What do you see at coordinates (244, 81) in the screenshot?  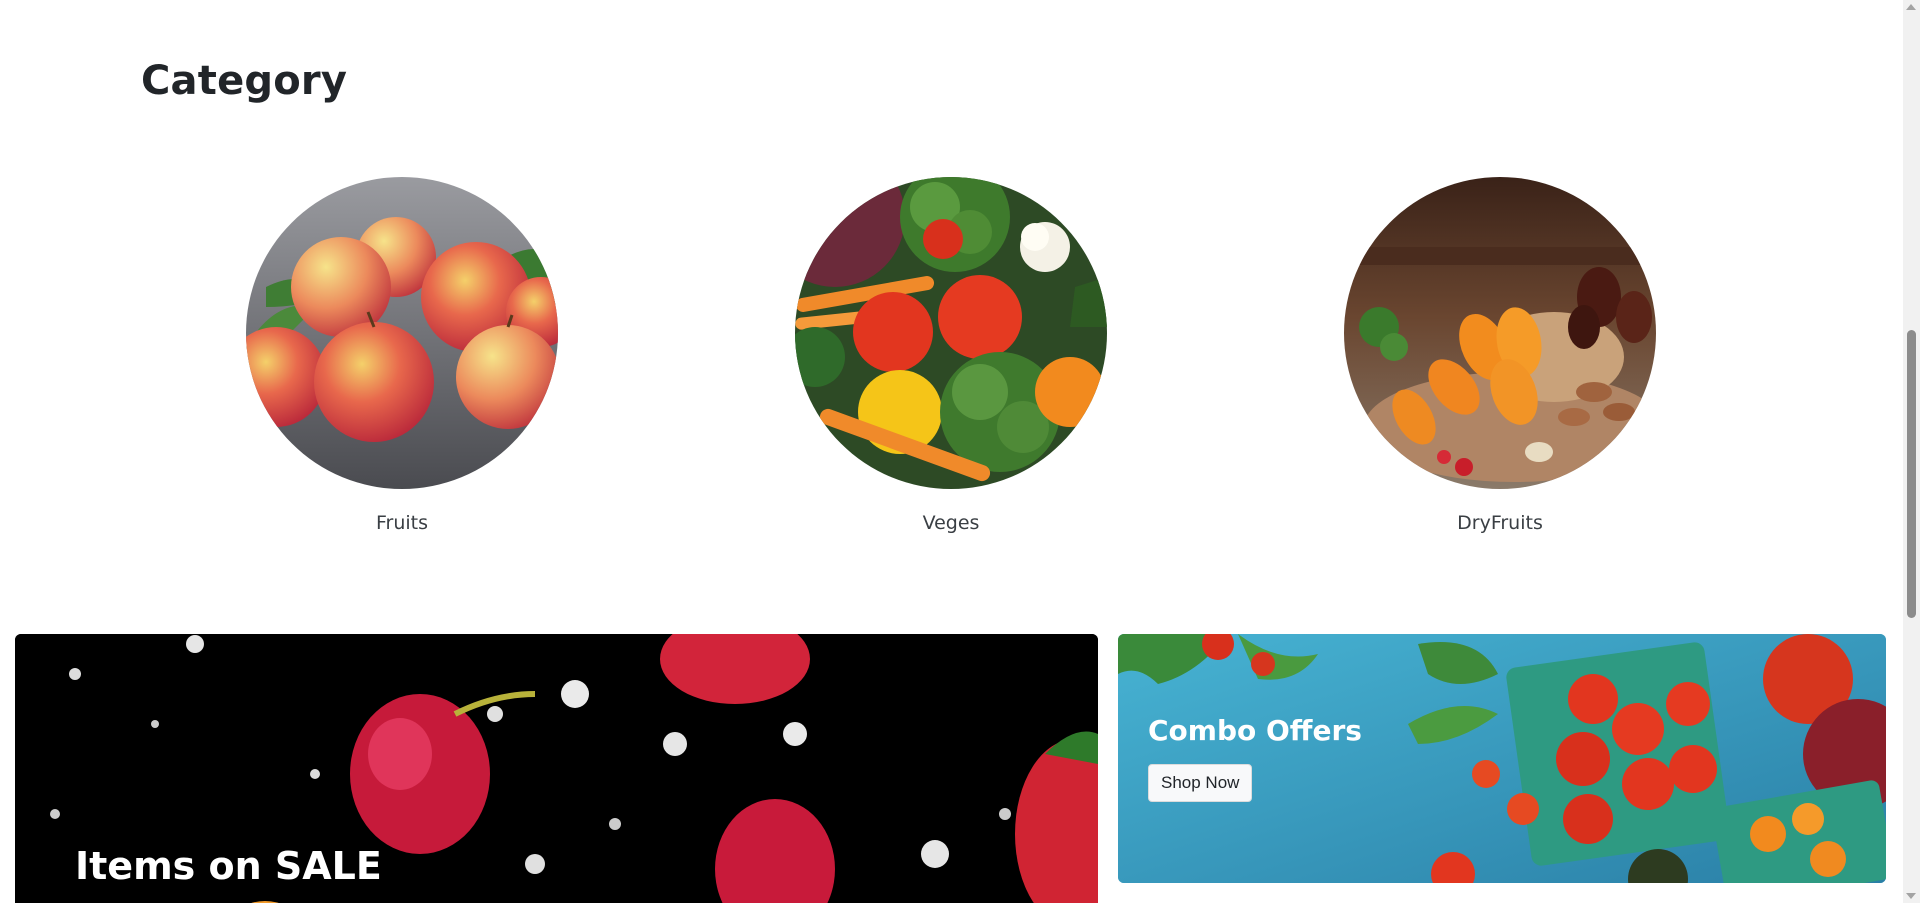 I see `category-title: Category` at bounding box center [244, 81].